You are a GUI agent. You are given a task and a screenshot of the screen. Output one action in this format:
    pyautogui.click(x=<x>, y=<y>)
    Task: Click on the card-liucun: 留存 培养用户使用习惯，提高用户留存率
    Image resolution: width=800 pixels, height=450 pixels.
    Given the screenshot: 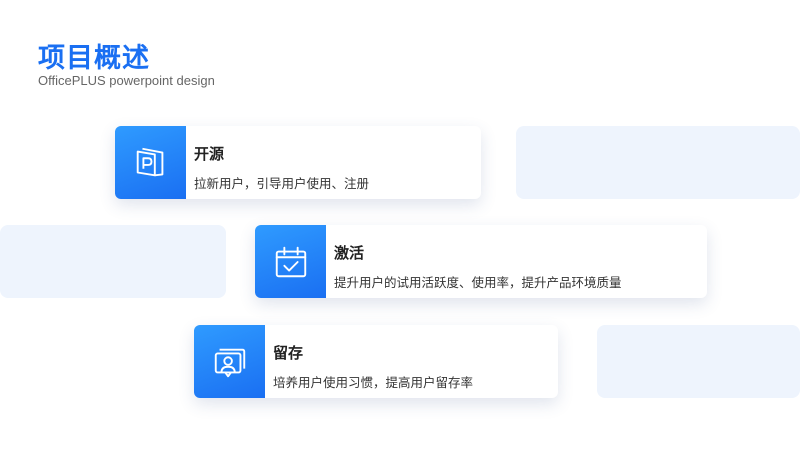 What is the action you would take?
    pyautogui.click(x=376, y=361)
    